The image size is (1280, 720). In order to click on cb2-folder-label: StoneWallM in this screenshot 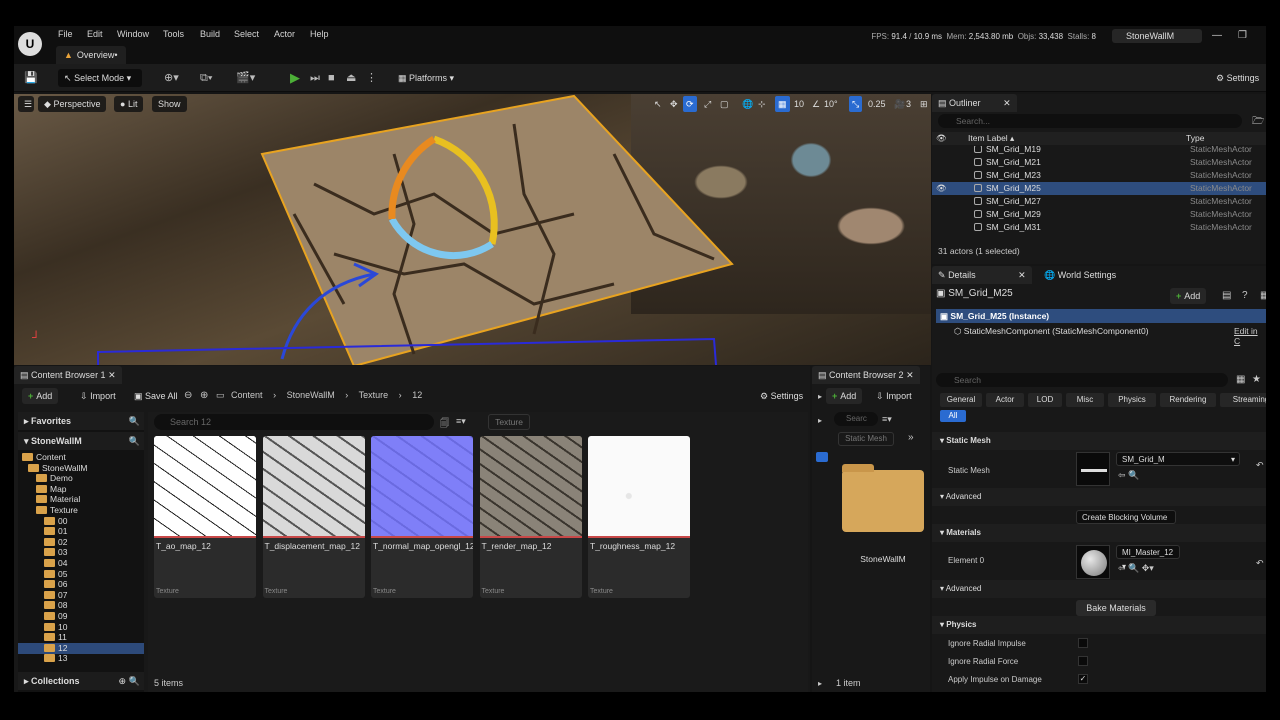, I will do `click(883, 559)`.